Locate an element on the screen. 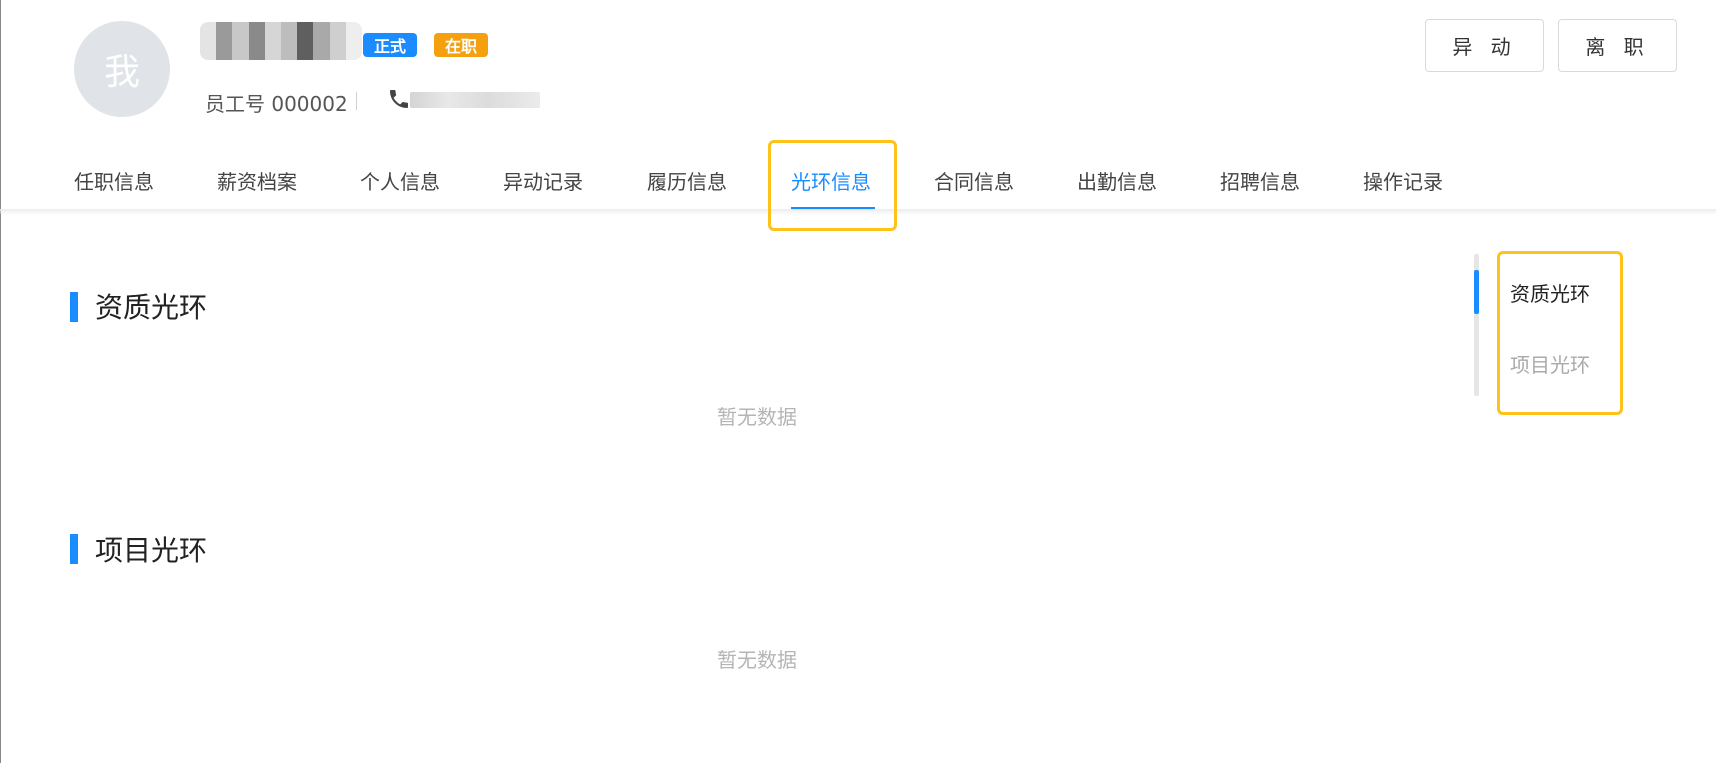  tab-job-info: 任职信息 is located at coordinates (114, 180).